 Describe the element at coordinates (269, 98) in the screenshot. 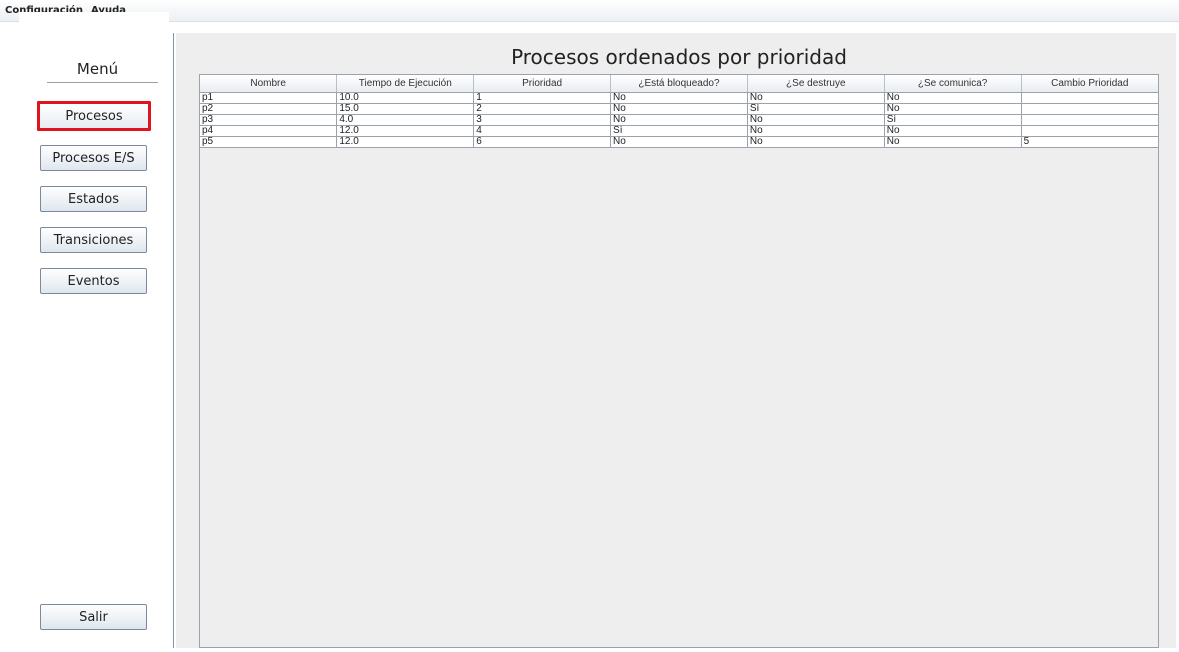

I see `table-cell: p1` at that location.